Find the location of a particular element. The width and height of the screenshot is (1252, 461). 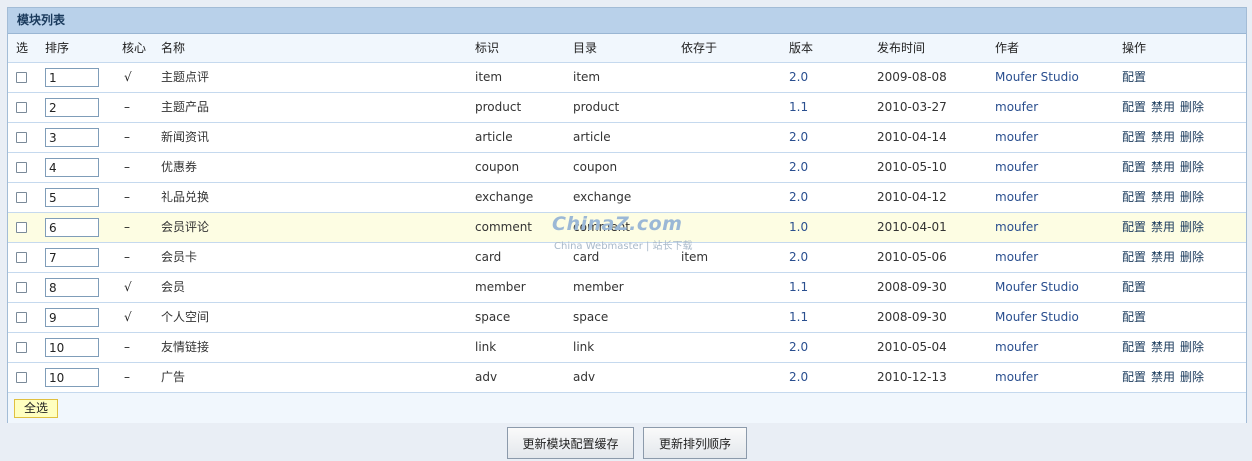

module-date: 2010-04-12 is located at coordinates (912, 197).